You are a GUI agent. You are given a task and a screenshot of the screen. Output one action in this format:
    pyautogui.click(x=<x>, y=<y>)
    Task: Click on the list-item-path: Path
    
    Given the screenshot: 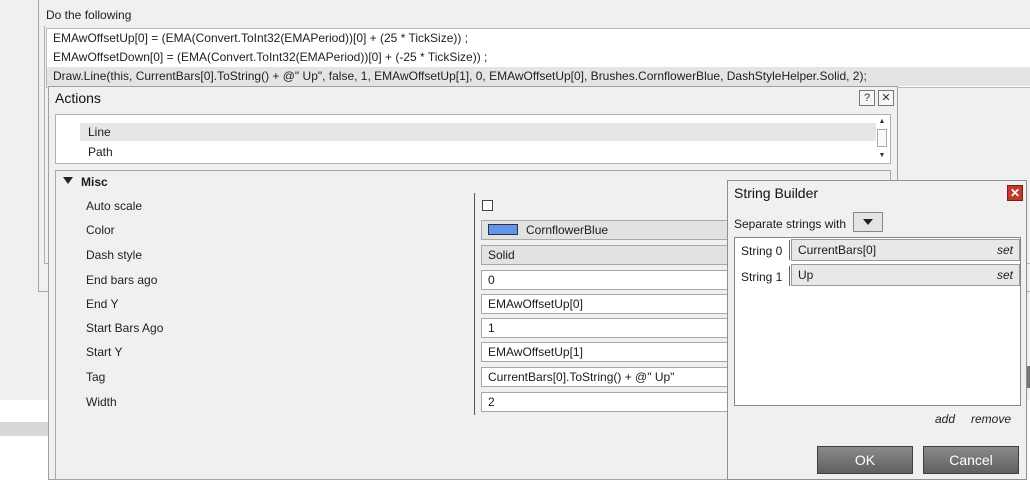 What is the action you would take?
    pyautogui.click(x=478, y=152)
    